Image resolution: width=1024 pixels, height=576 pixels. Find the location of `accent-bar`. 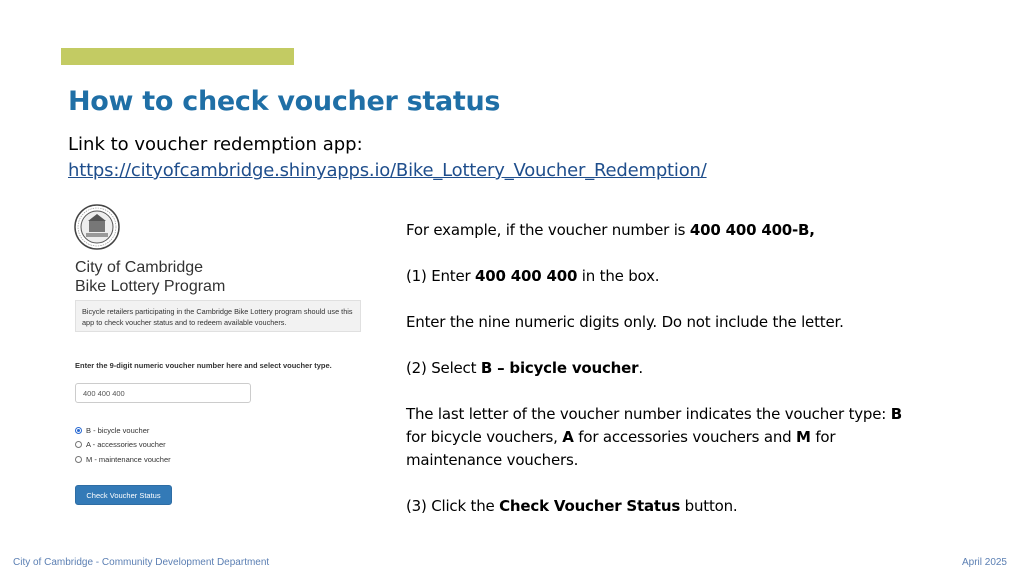

accent-bar is located at coordinates (177, 56).